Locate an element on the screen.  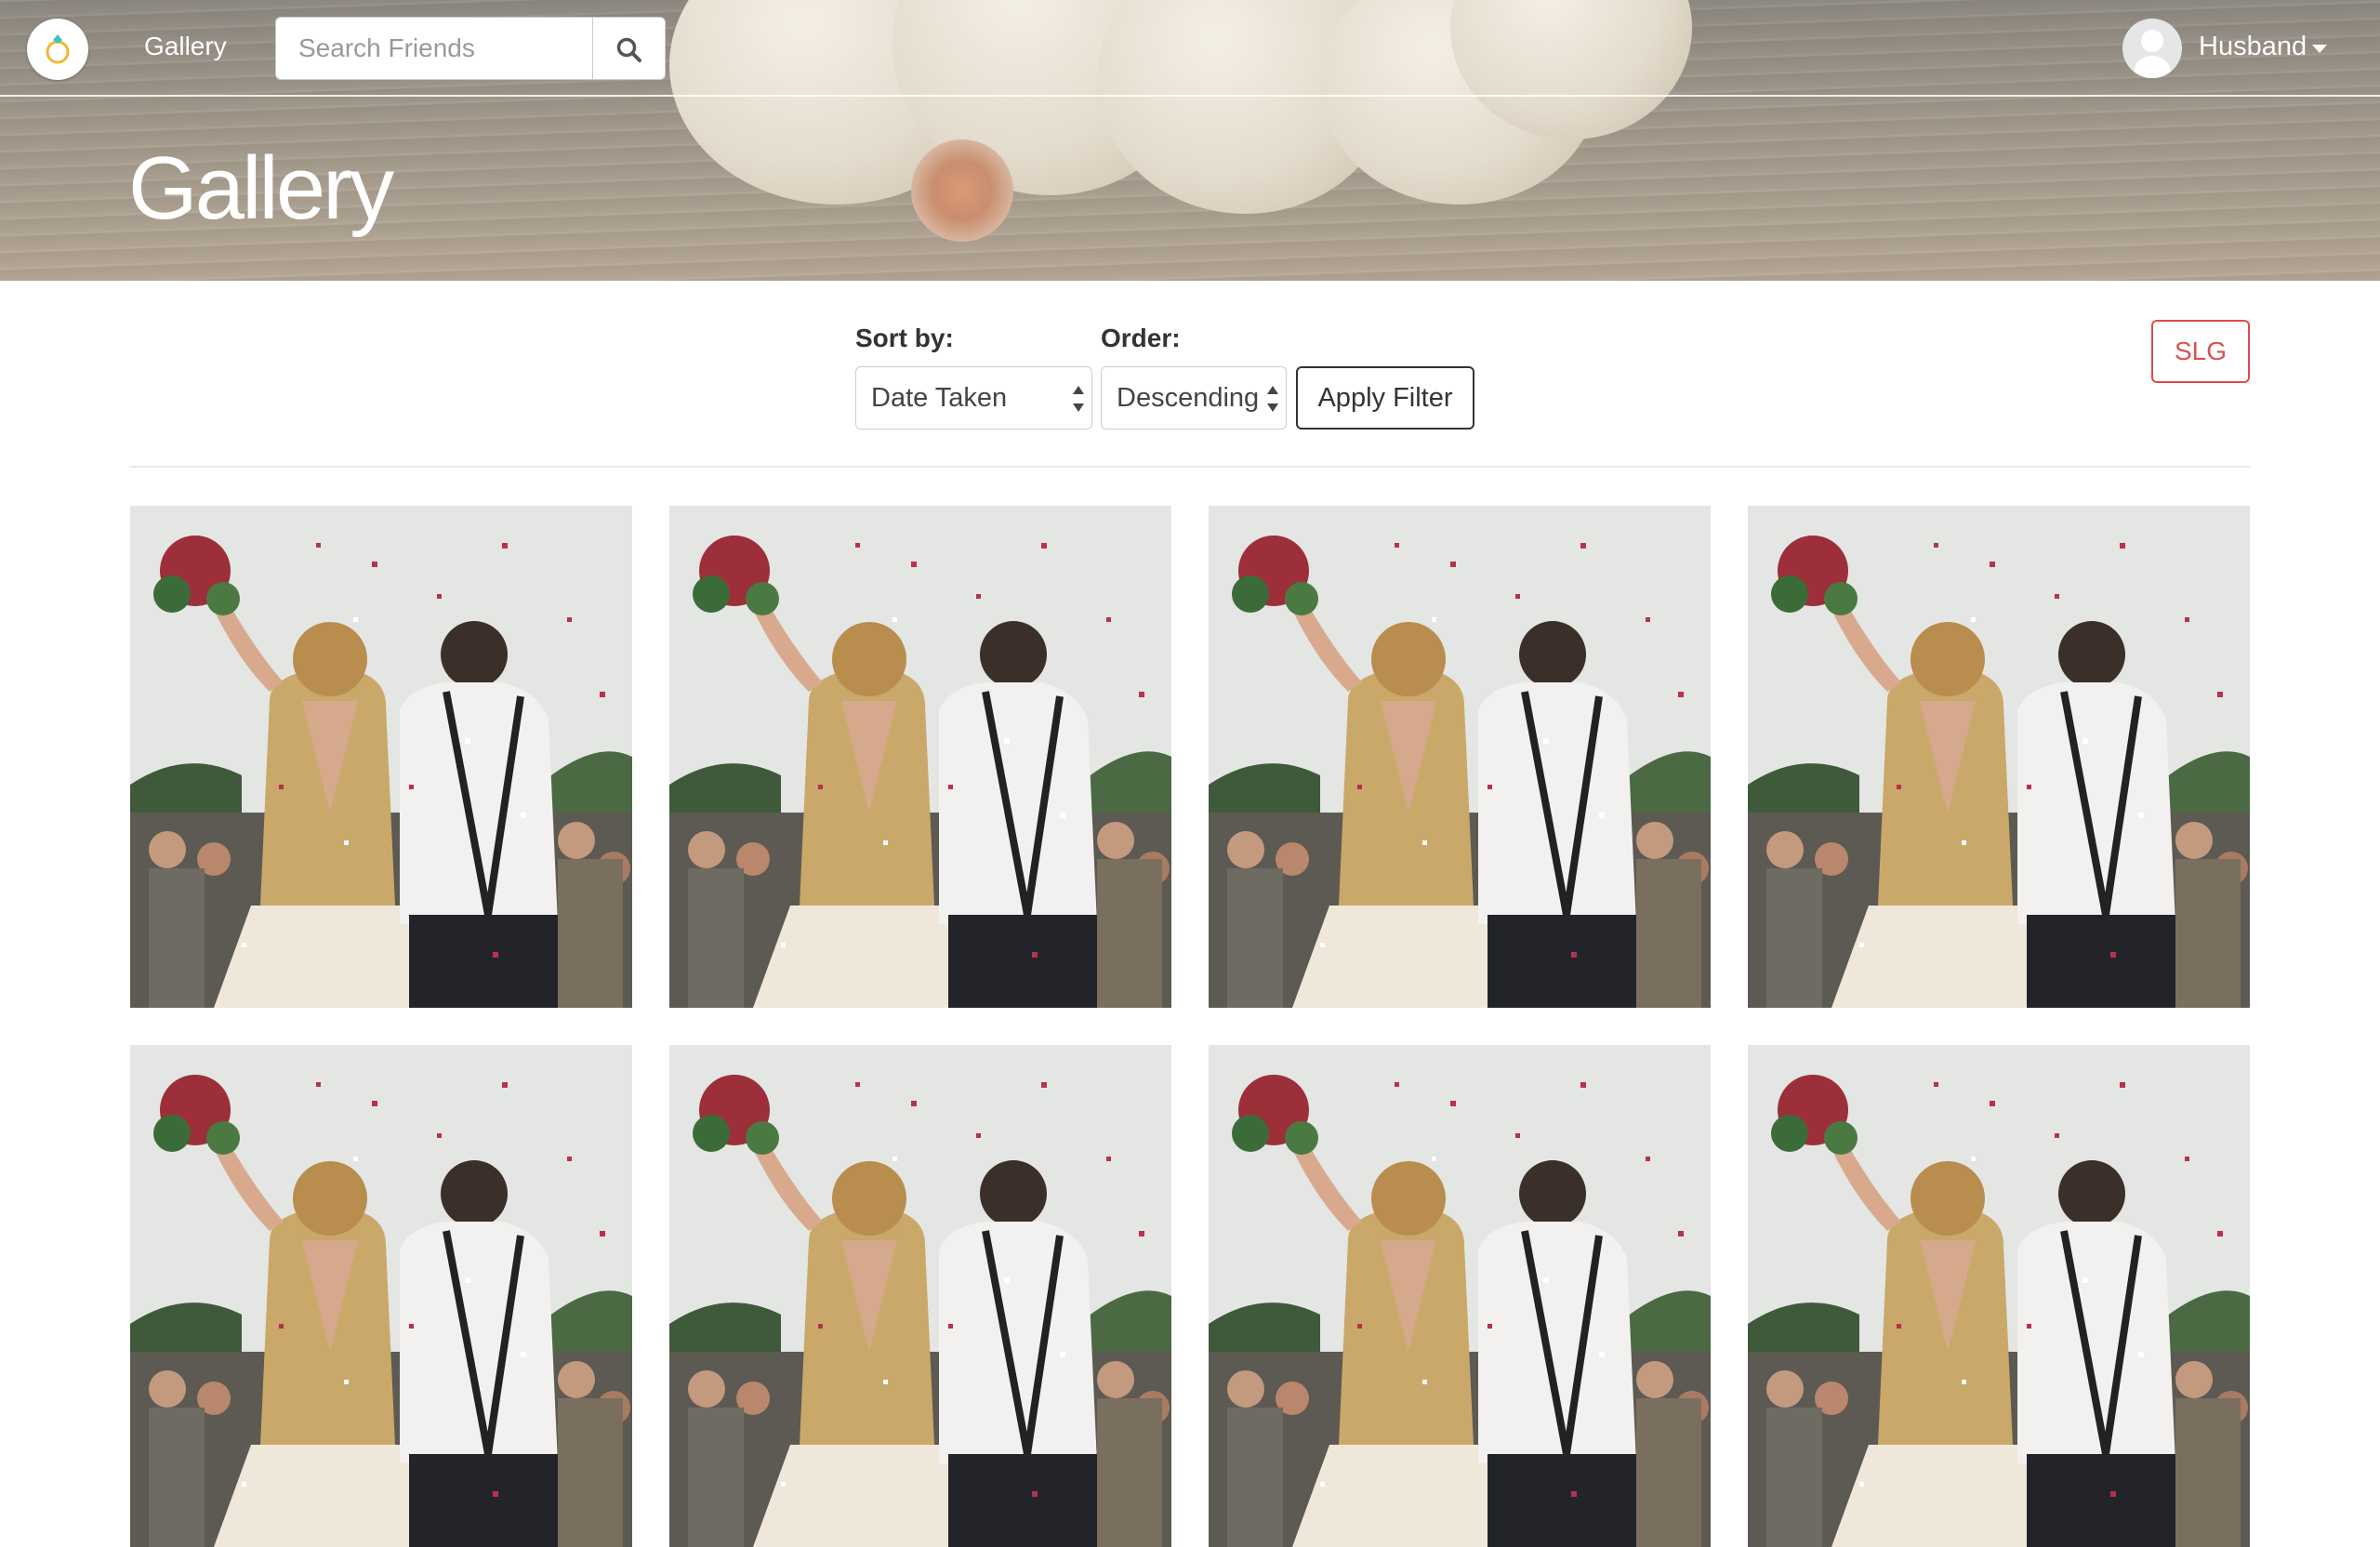
nav-link-gallery: Gallery is located at coordinates (185, 46).